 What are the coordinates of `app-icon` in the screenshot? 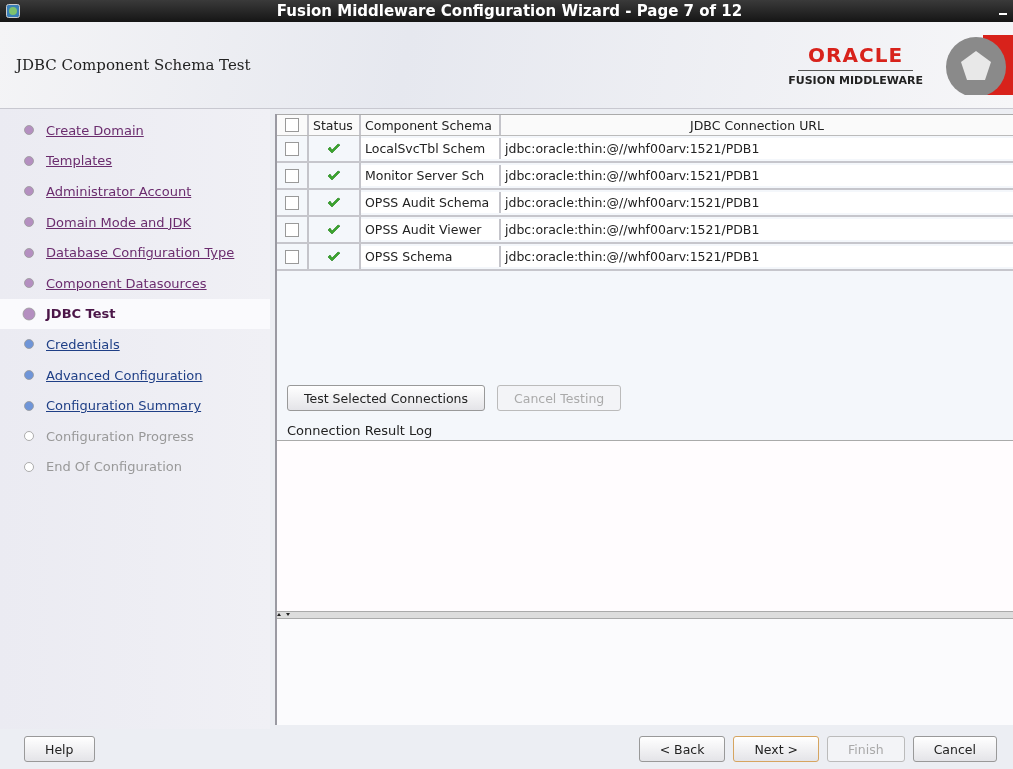 It's located at (13, 11).